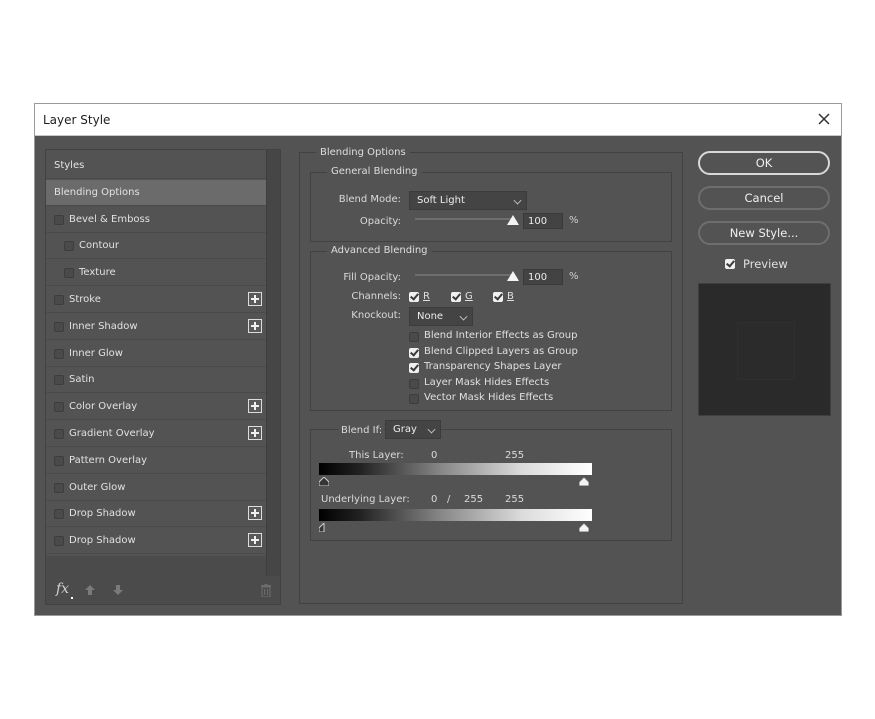 The image size is (875, 719). I want to click on opacity-slider, so click(464, 219).